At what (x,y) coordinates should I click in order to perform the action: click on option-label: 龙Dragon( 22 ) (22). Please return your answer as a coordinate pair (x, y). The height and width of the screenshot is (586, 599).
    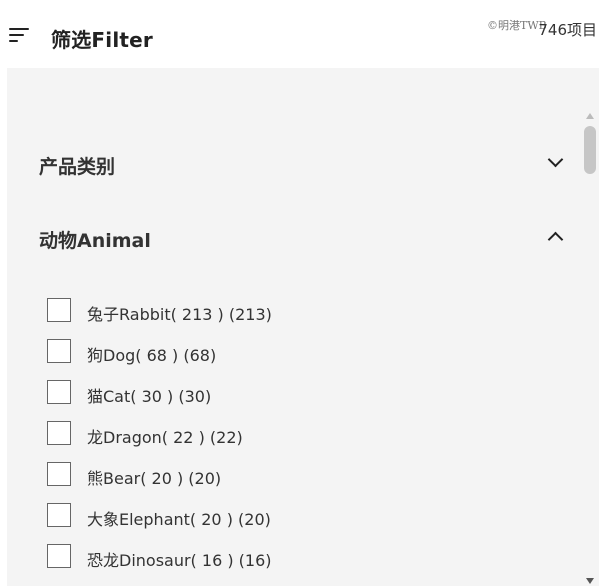
    Looking at the image, I should click on (165, 437).